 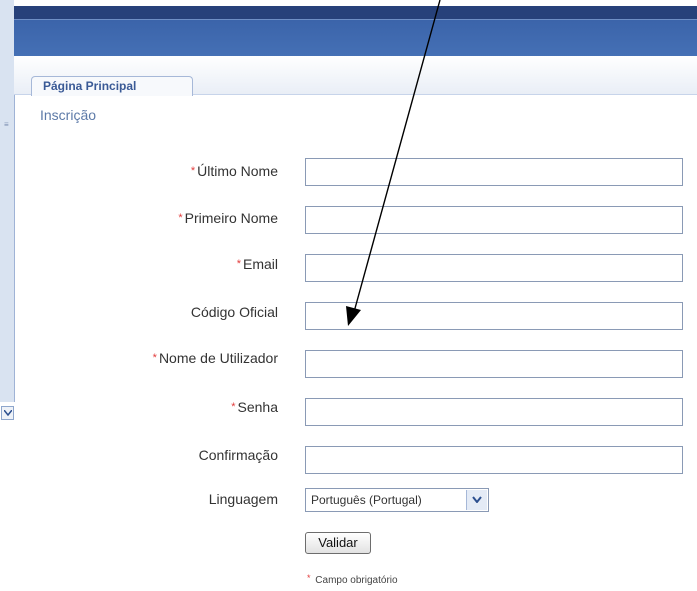 What do you see at coordinates (7, 201) in the screenshot?
I see `left-pane-edge: ≡` at bounding box center [7, 201].